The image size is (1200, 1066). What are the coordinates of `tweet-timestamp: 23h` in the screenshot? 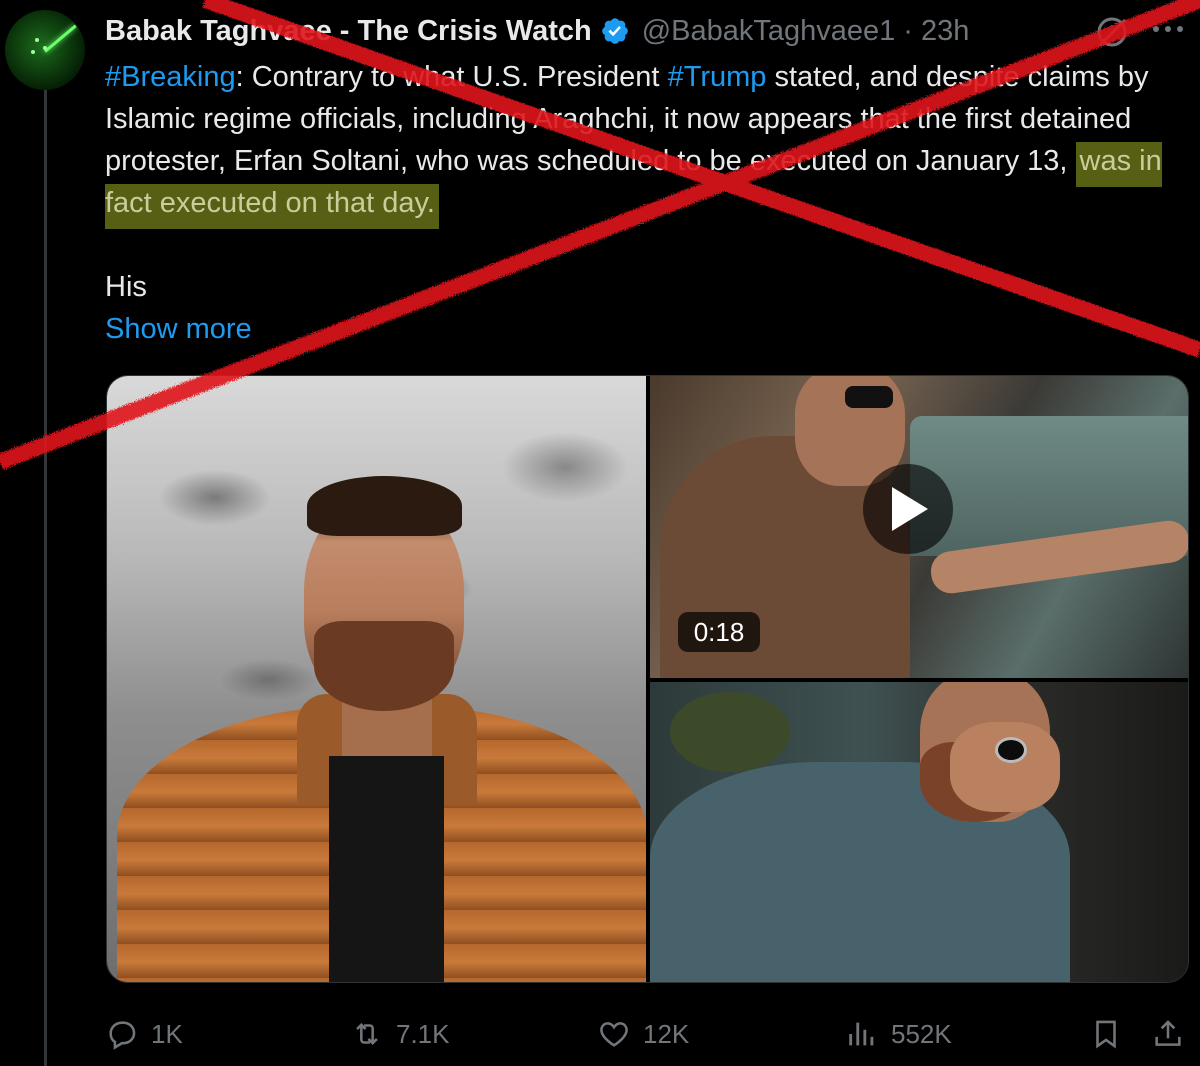 It's located at (945, 31).